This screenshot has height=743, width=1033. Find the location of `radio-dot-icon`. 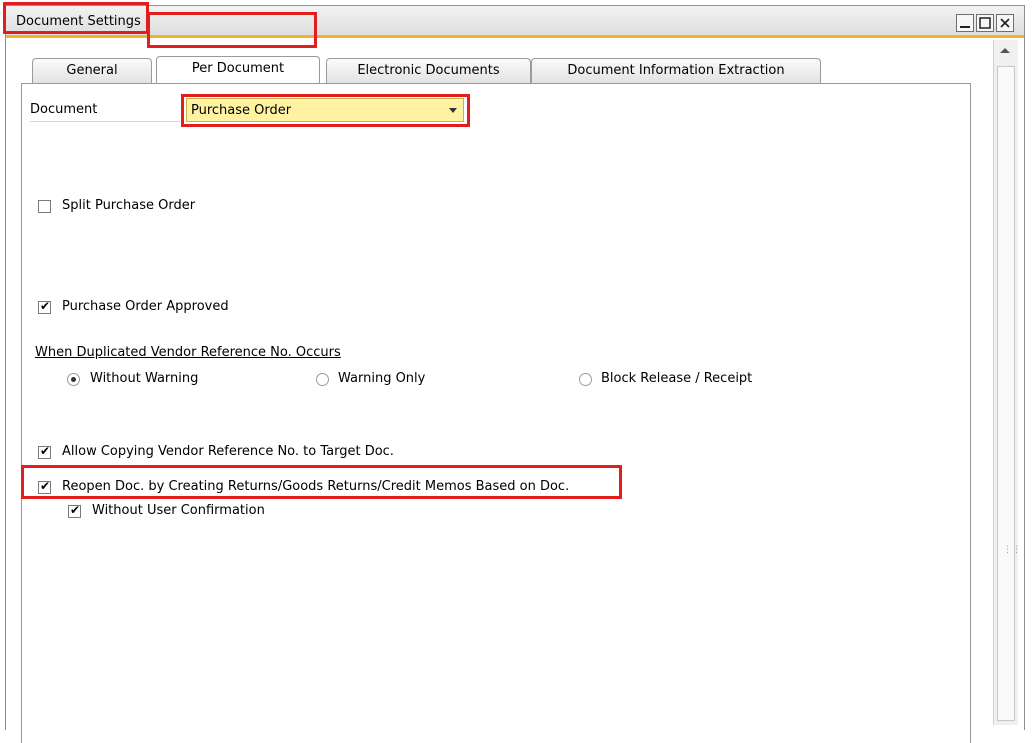

radio-dot-icon is located at coordinates (73, 379).